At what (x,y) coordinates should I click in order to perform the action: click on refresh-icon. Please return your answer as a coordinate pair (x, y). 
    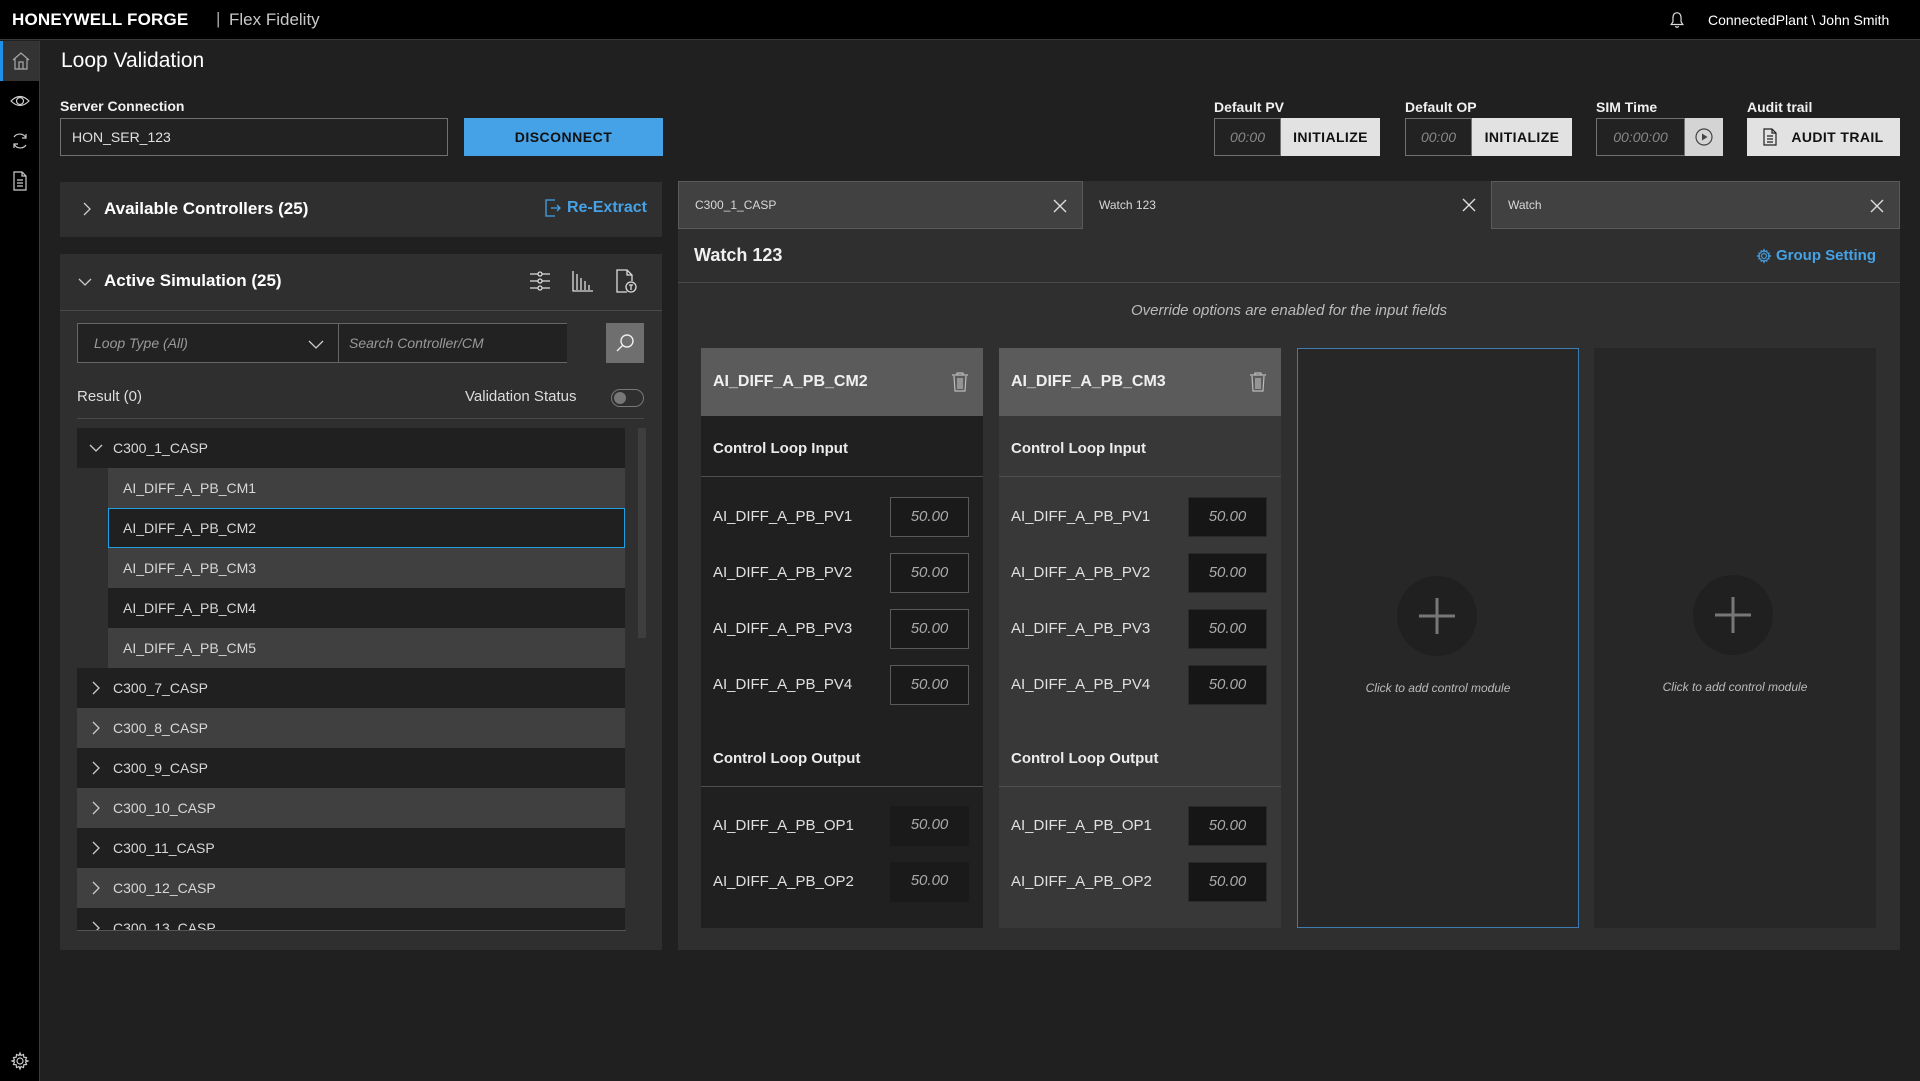
    Looking at the image, I should click on (19, 141).